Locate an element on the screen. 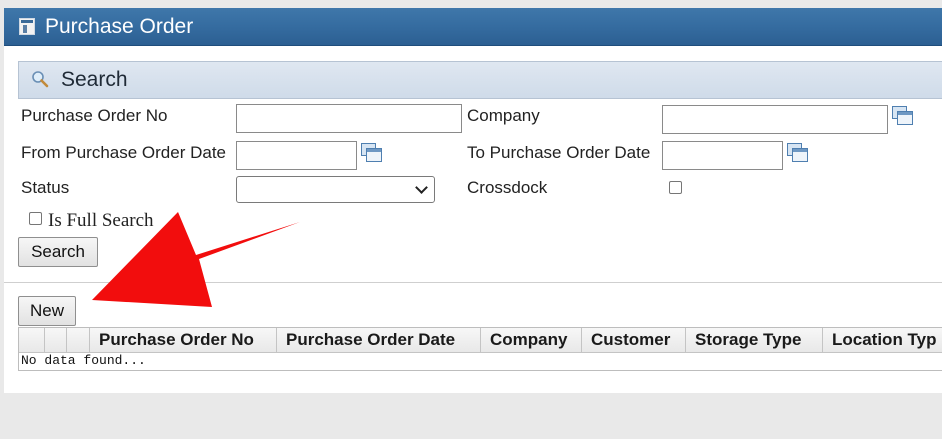 The image size is (942, 439). arrow-shape is located at coordinates (196, 259).